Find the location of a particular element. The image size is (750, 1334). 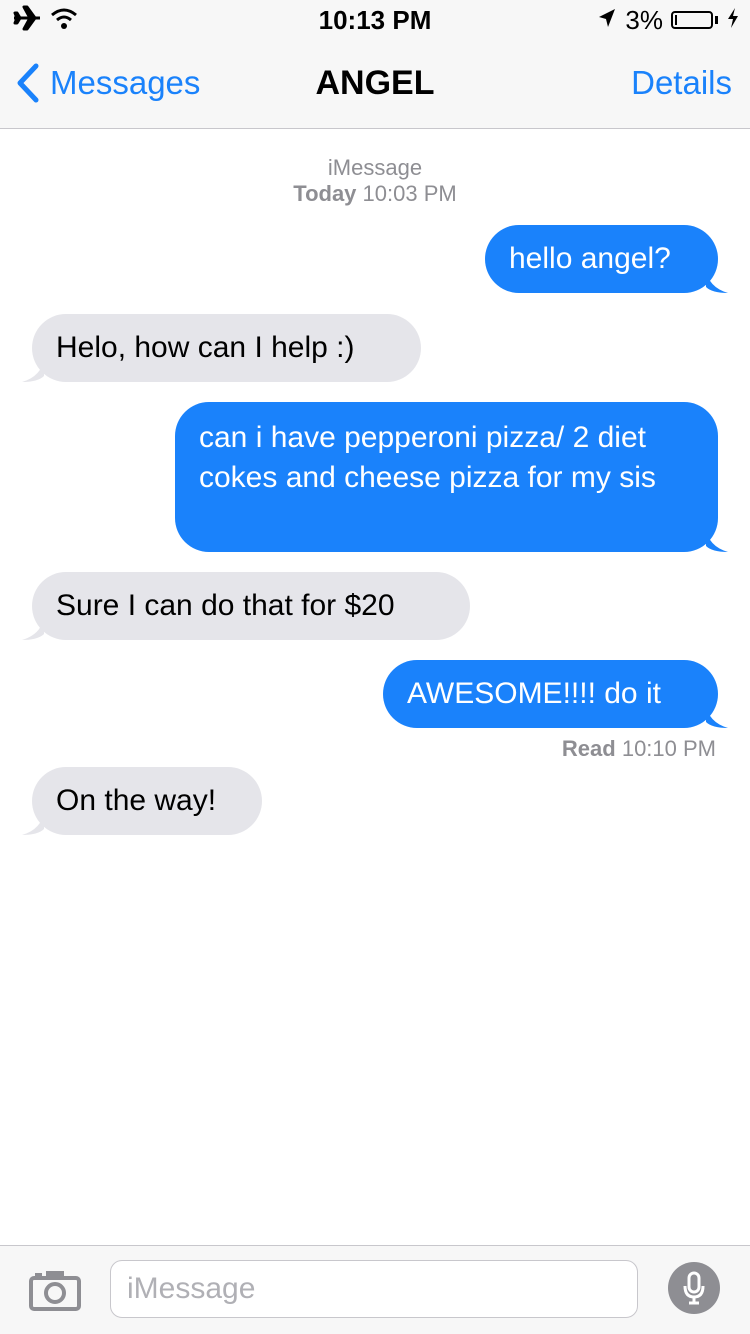

message-bubble-incoming: Sure I can do that for $20 is located at coordinates (246, 606).